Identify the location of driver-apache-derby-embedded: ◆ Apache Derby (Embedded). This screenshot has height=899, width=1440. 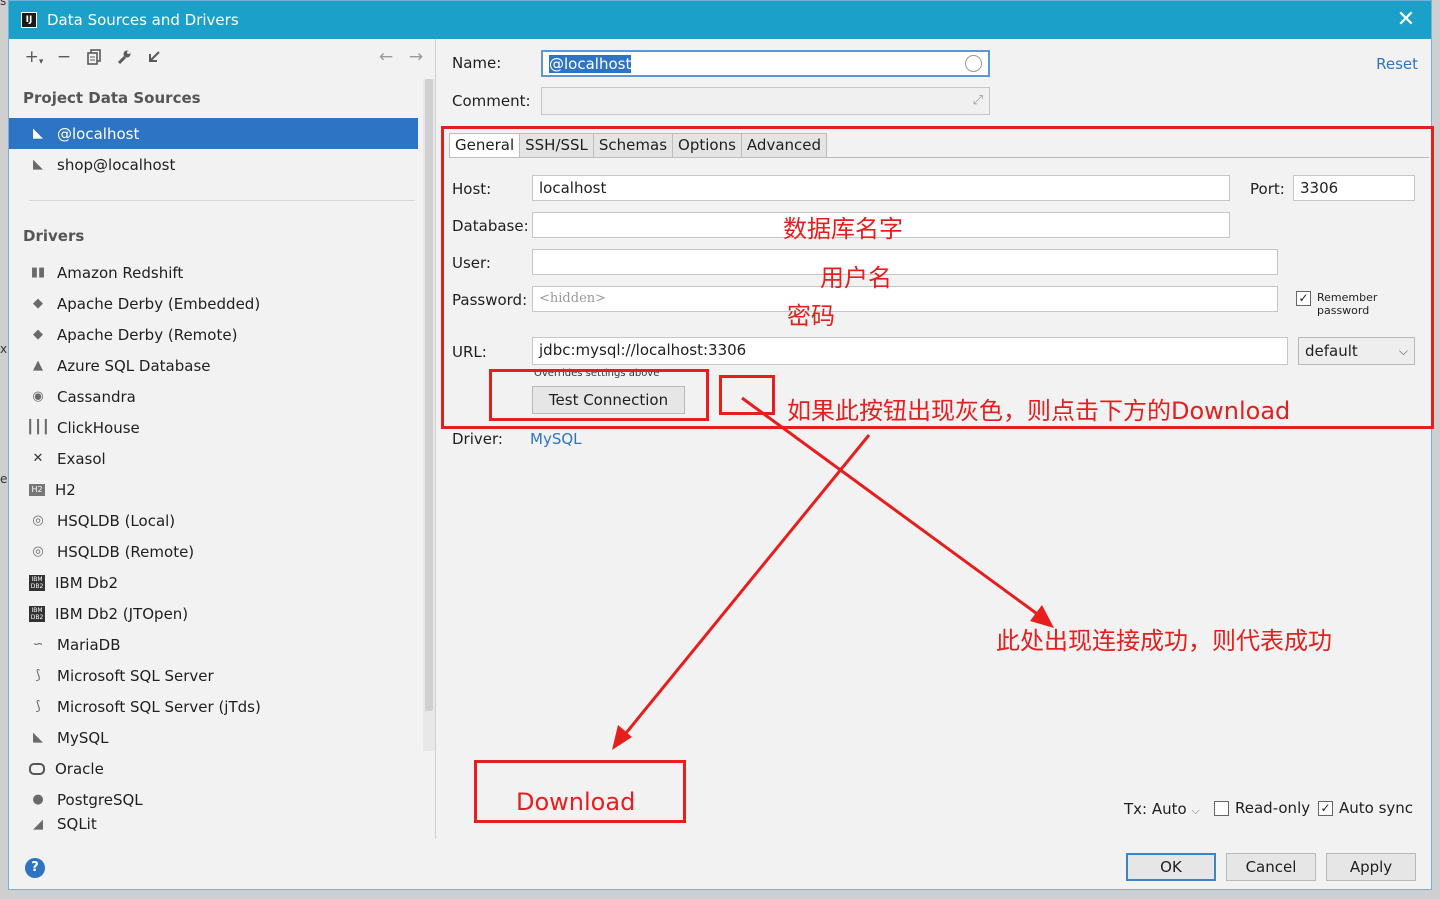
(222, 303).